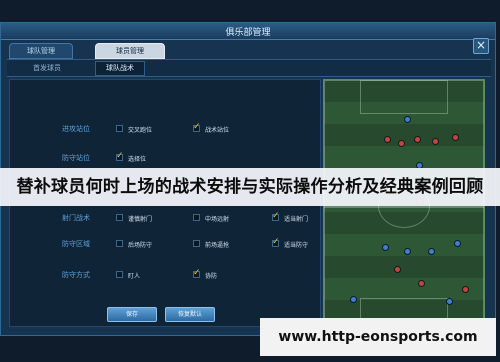 The image size is (500, 362). Describe the element at coordinates (296, 245) in the screenshot. I see `option-appropriate-defense: 适当防守` at that location.